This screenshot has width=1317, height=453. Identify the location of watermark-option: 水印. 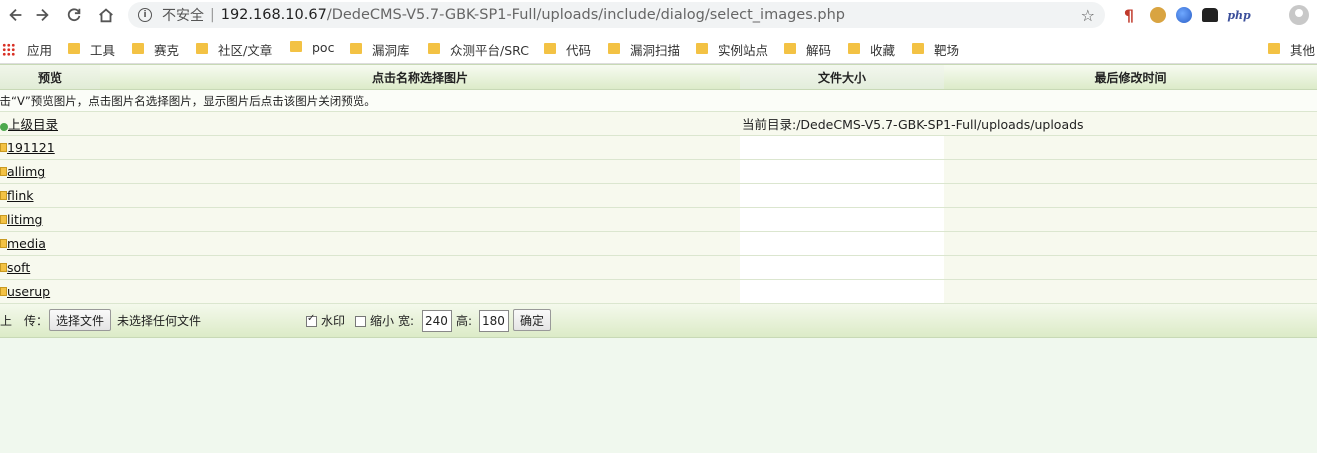
(325, 320).